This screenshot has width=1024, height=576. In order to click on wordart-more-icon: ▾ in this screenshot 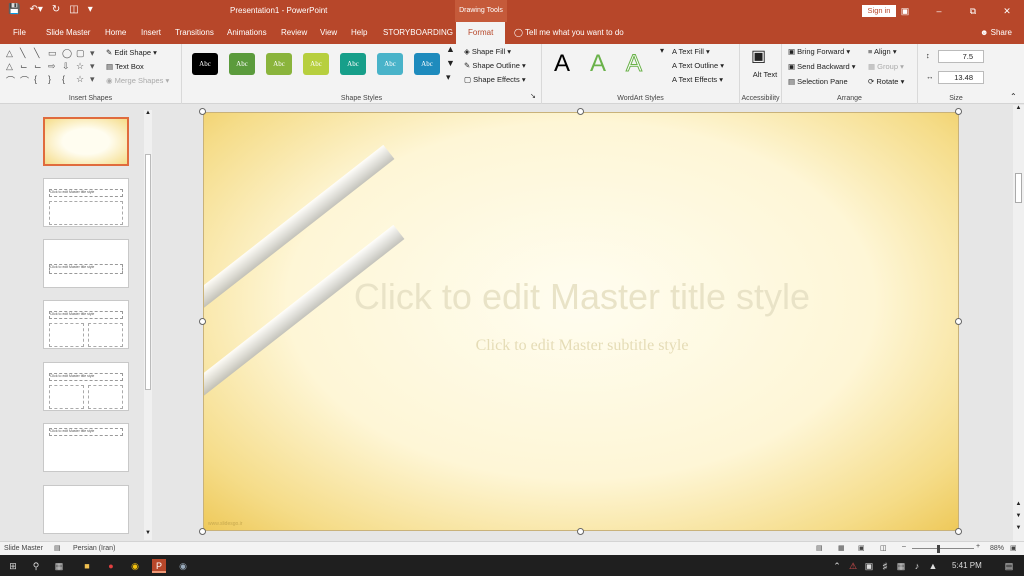, I will do `click(662, 50)`.